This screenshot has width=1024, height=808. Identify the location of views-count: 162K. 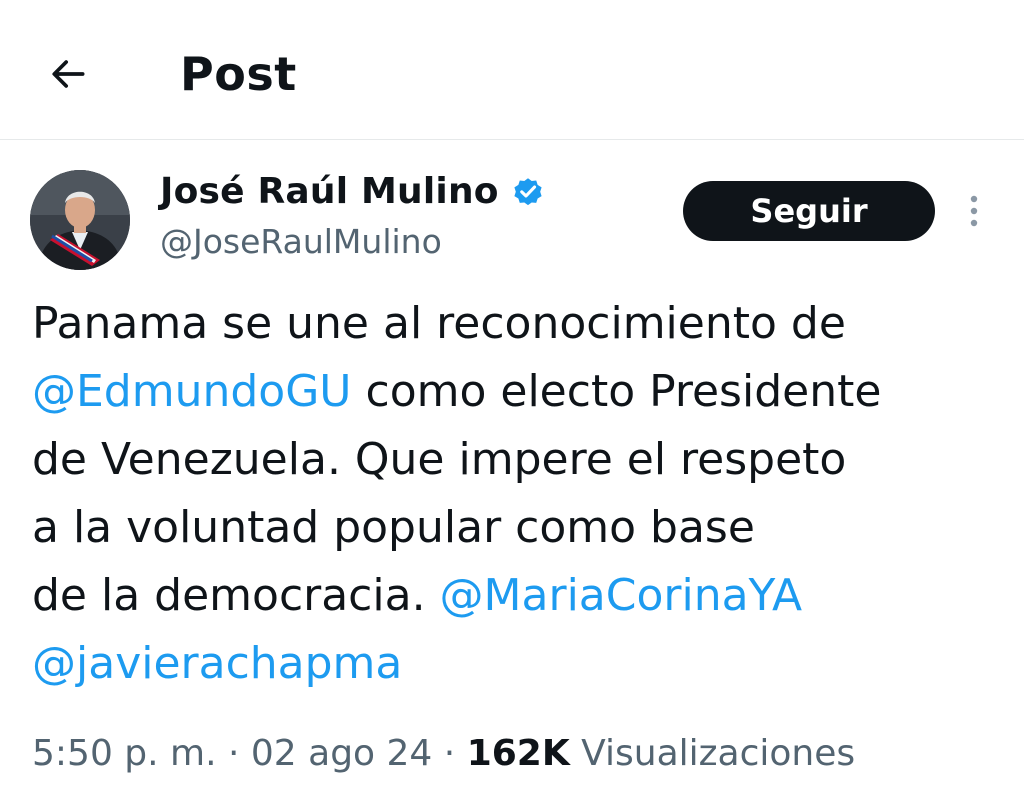
(518, 753).